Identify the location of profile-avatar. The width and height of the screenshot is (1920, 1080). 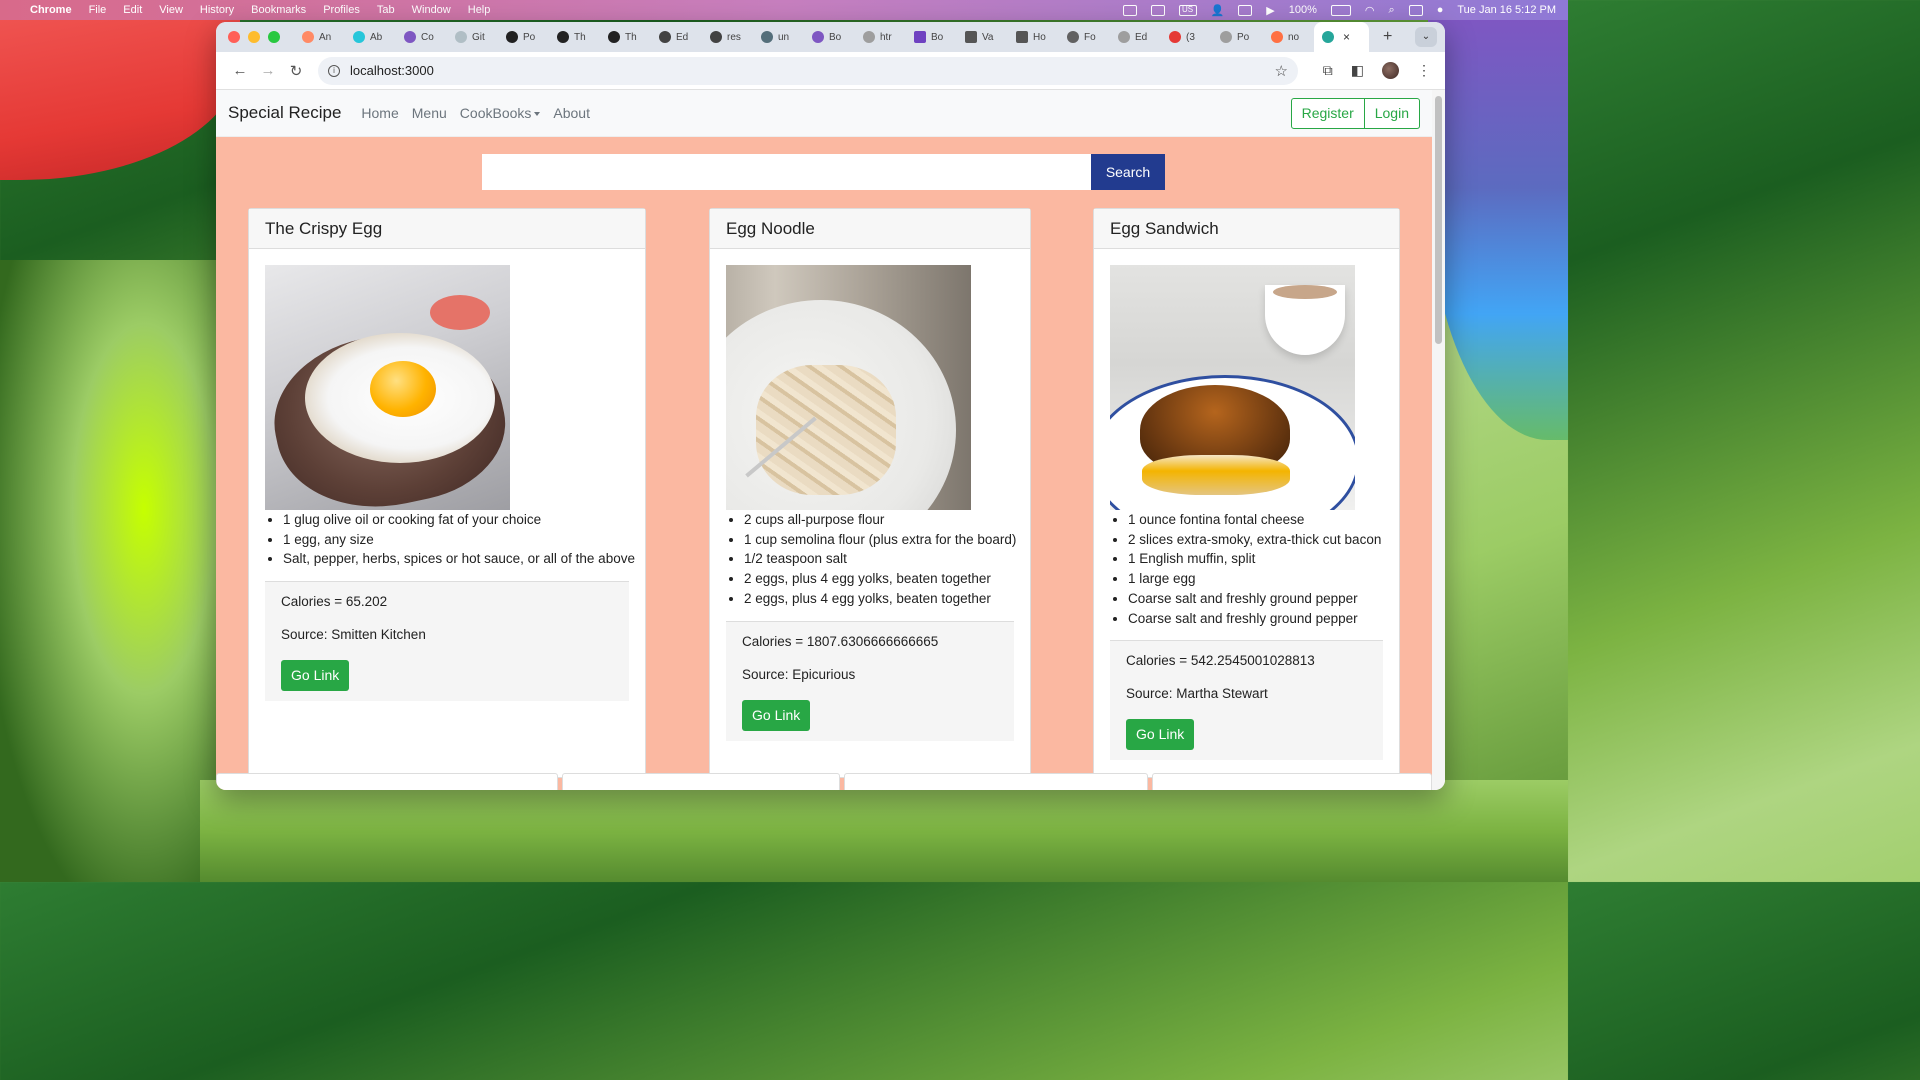
(1390, 70).